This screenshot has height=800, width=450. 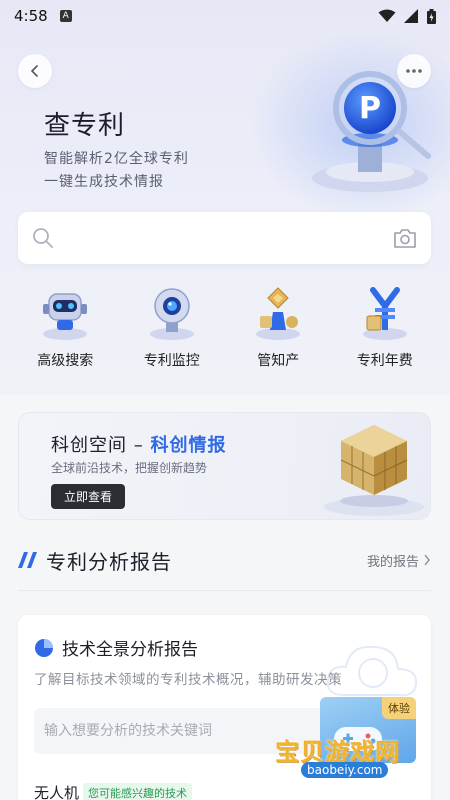 I want to click on chevron-left-icon, so click(x=34, y=71).